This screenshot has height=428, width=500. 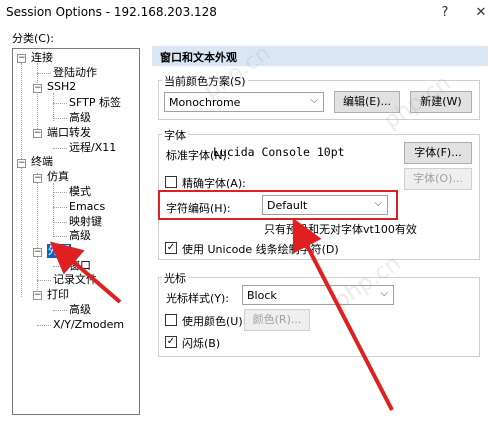 What do you see at coordinates (85, 272) in the screenshot?
I see `annotation-arrow` at bounding box center [85, 272].